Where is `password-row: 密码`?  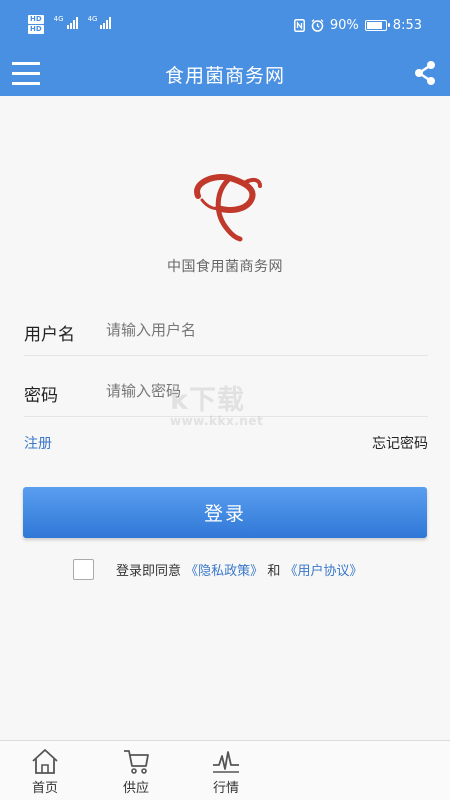
password-row: 密码 is located at coordinates (226, 388).